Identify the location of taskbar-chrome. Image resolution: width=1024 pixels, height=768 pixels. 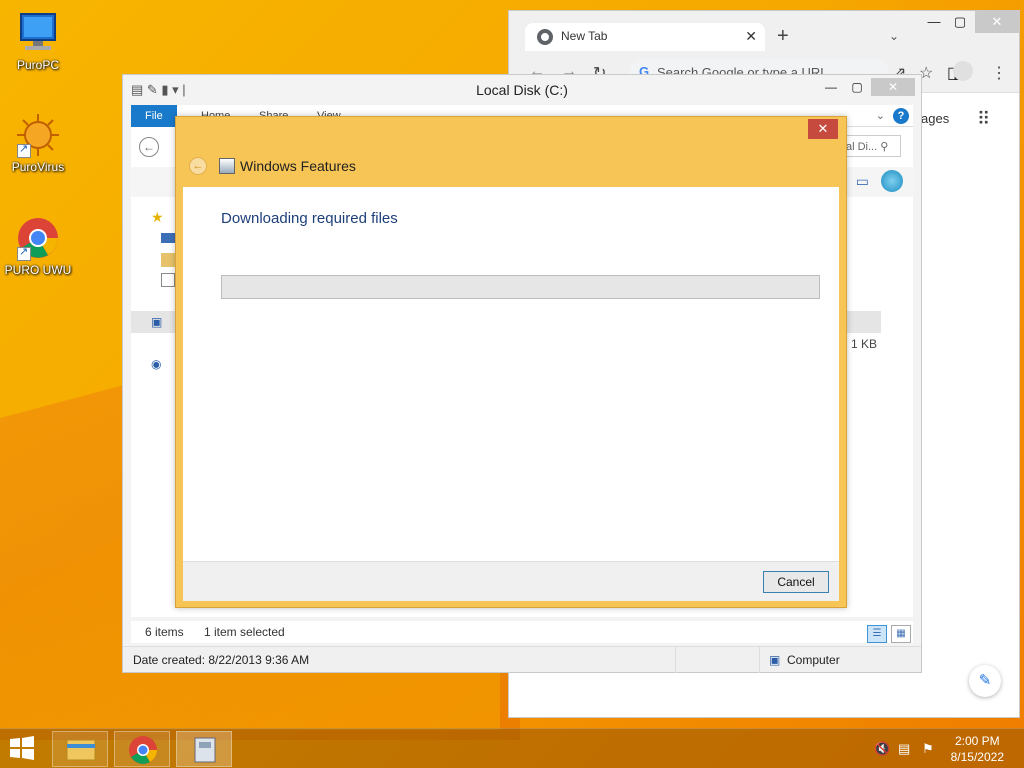
(142, 749).